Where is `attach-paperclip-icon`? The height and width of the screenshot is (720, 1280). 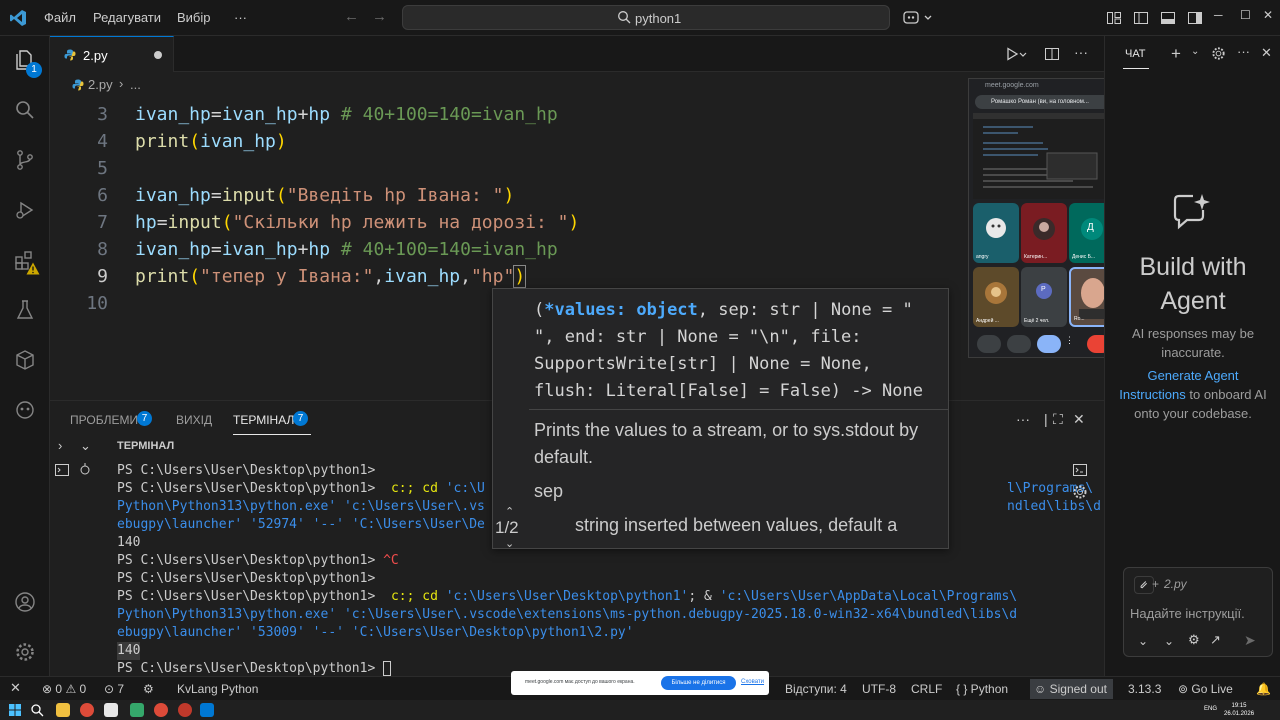 attach-paperclip-icon is located at coordinates (1144, 585).